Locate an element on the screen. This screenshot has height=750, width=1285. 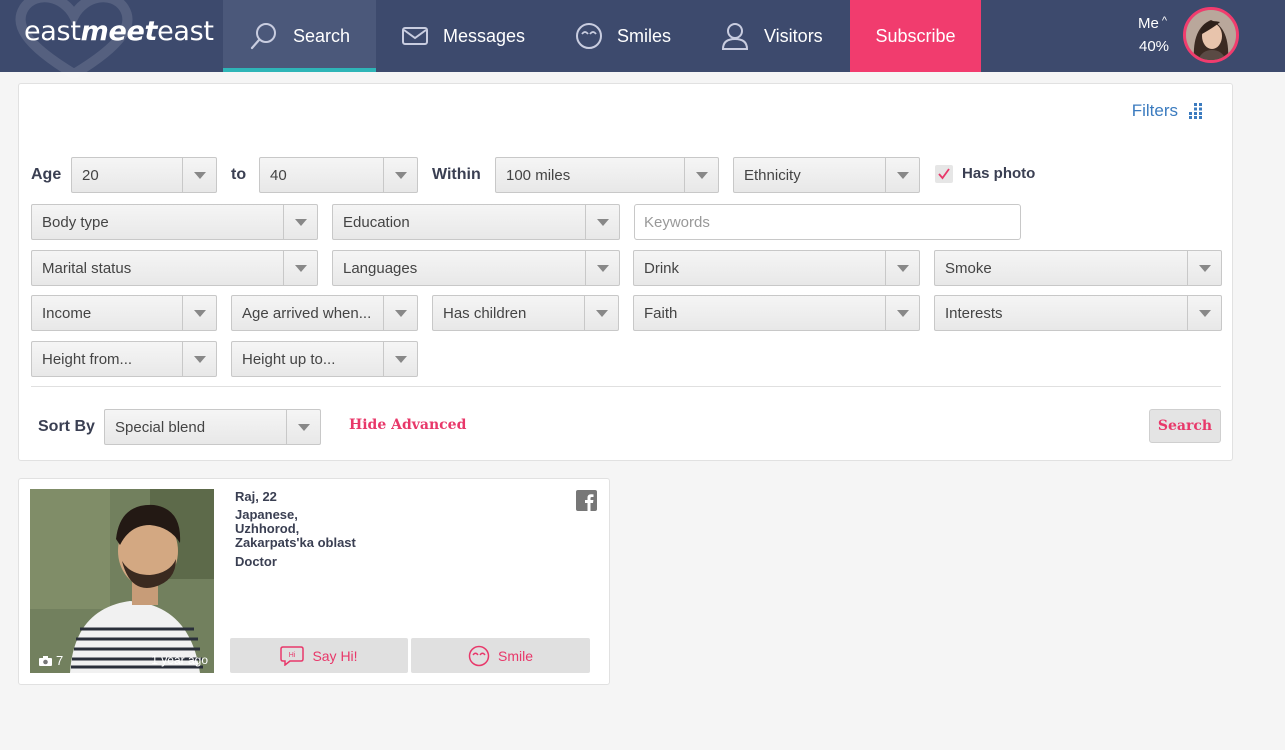
interests-value: Interests is located at coordinates (974, 313).